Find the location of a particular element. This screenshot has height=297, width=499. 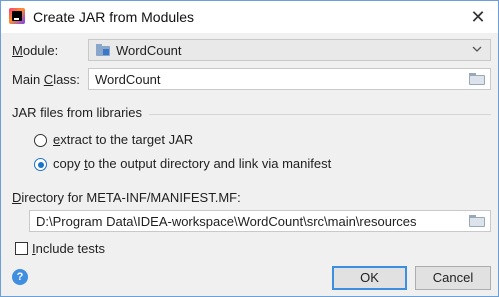

include-tests-label: Include tests is located at coordinates (68, 248).